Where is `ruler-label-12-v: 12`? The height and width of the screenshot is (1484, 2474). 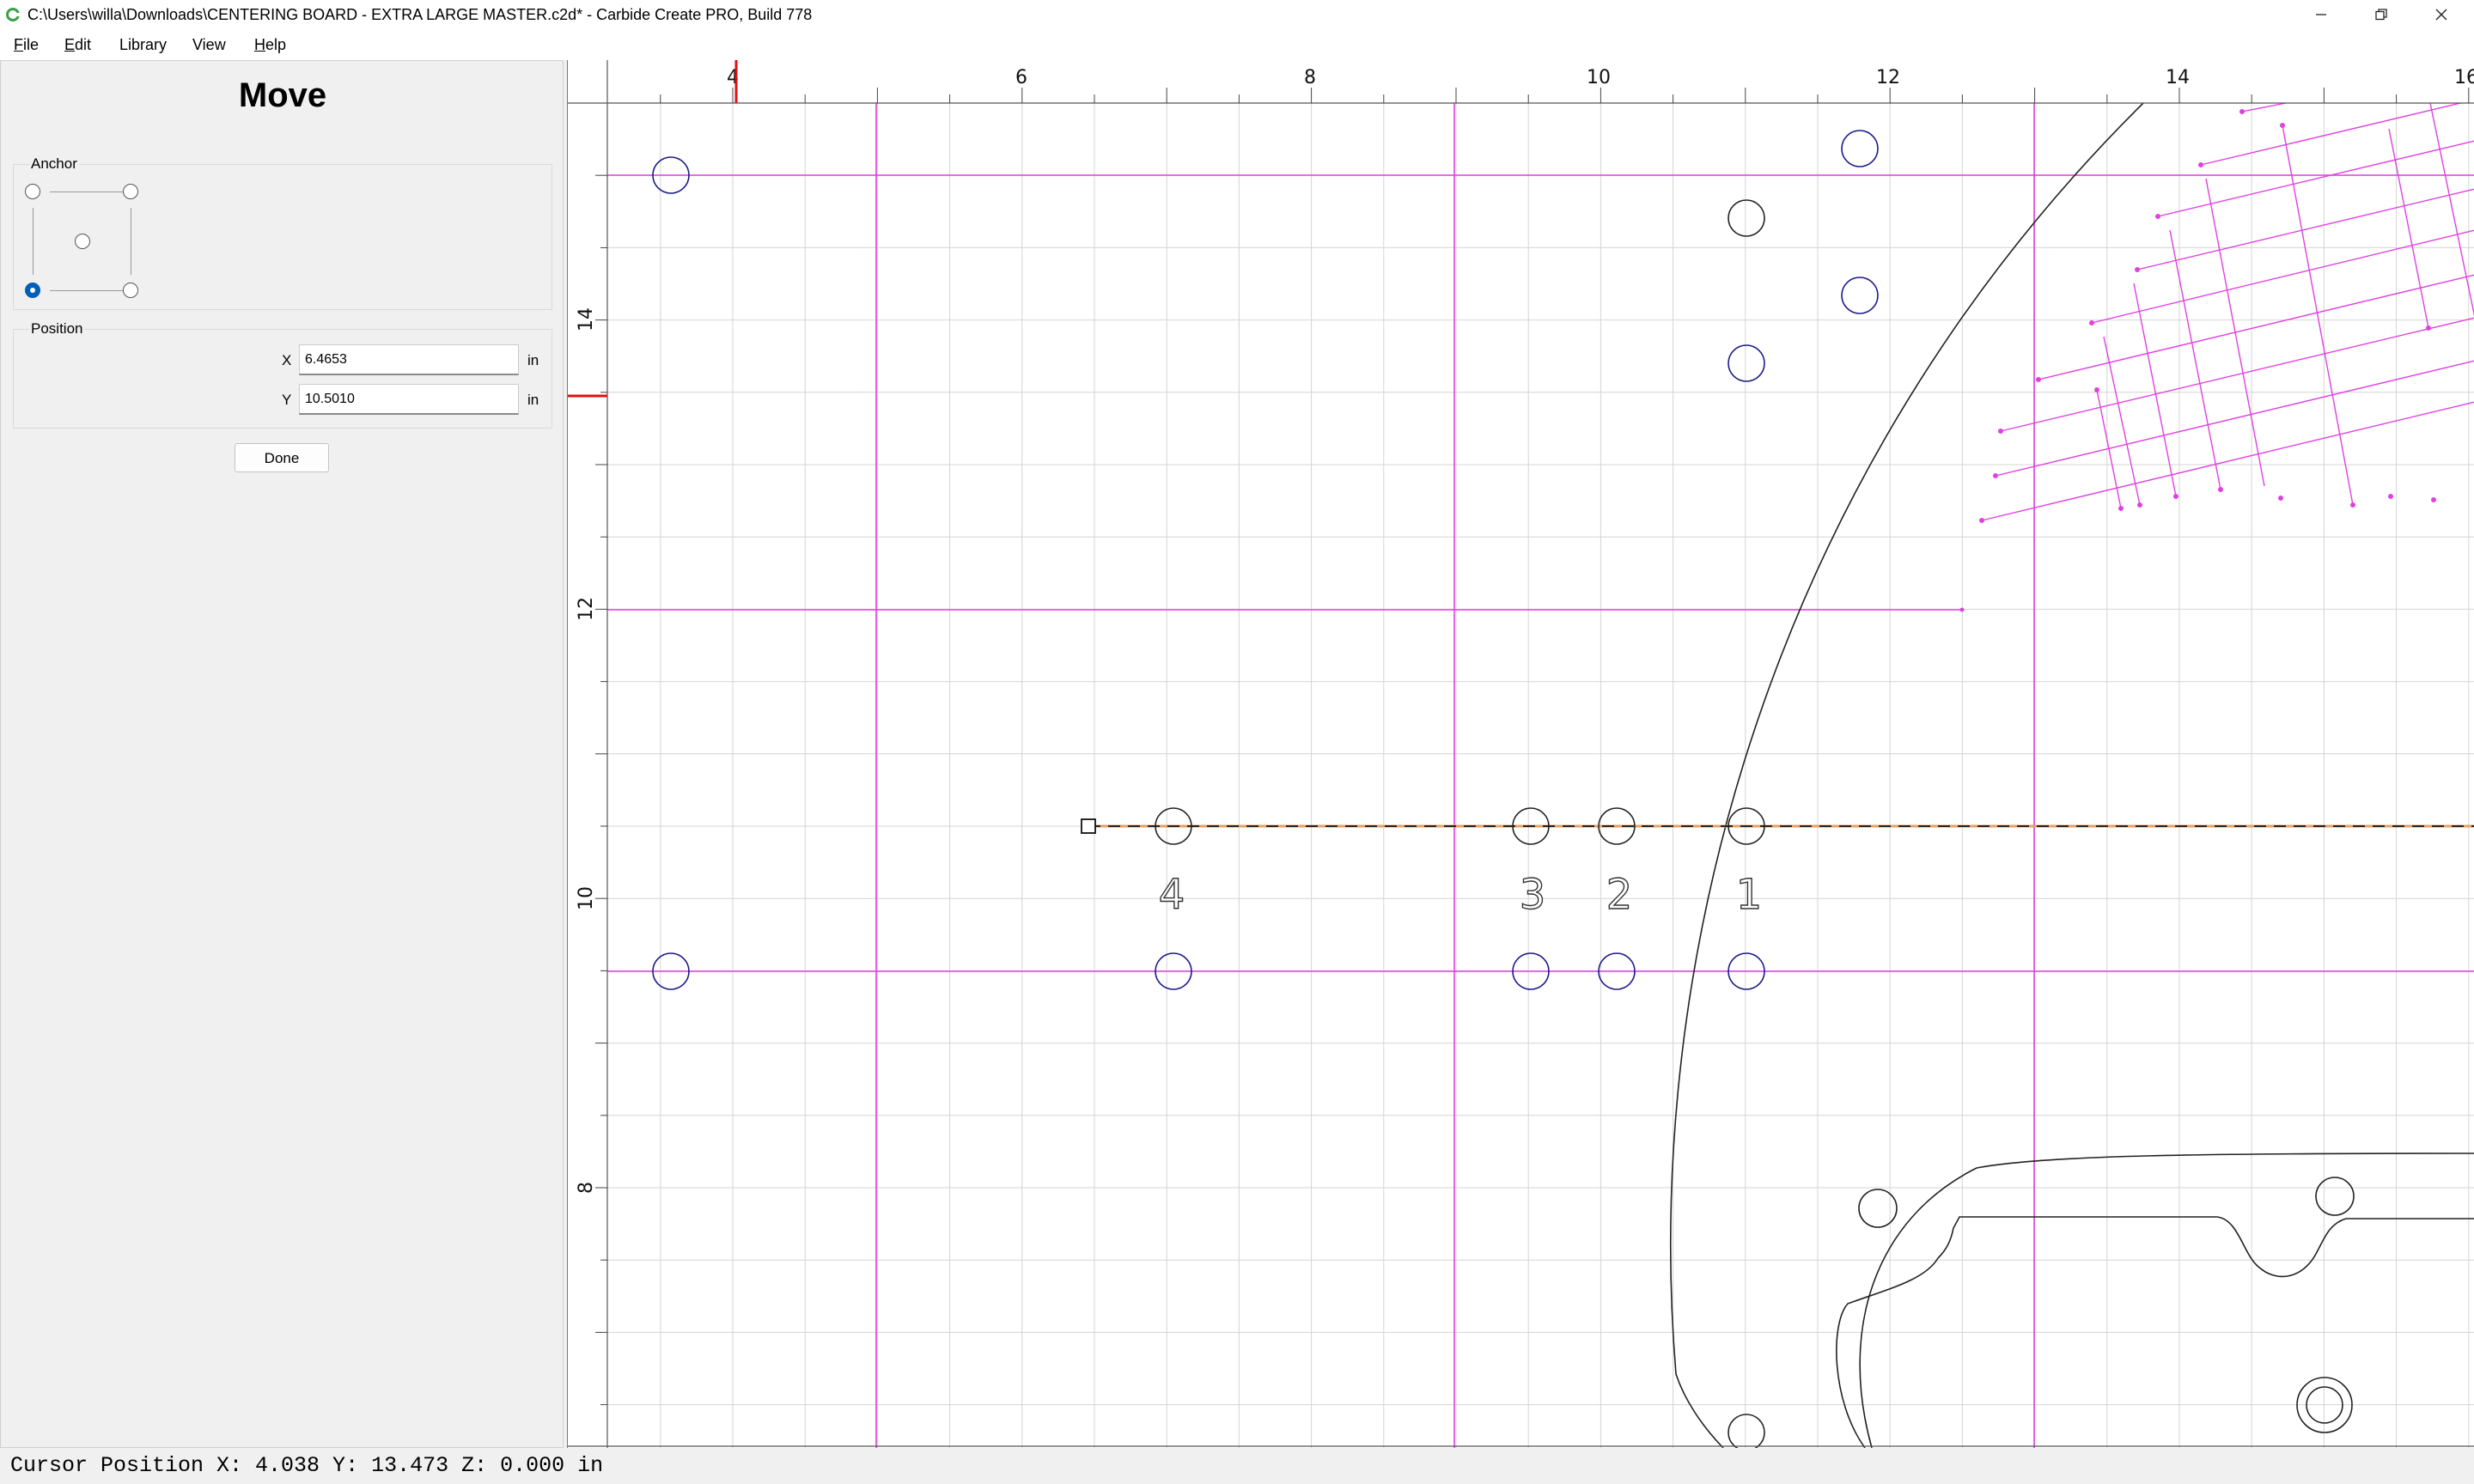
ruler-label-12-v: 12 is located at coordinates (586, 609).